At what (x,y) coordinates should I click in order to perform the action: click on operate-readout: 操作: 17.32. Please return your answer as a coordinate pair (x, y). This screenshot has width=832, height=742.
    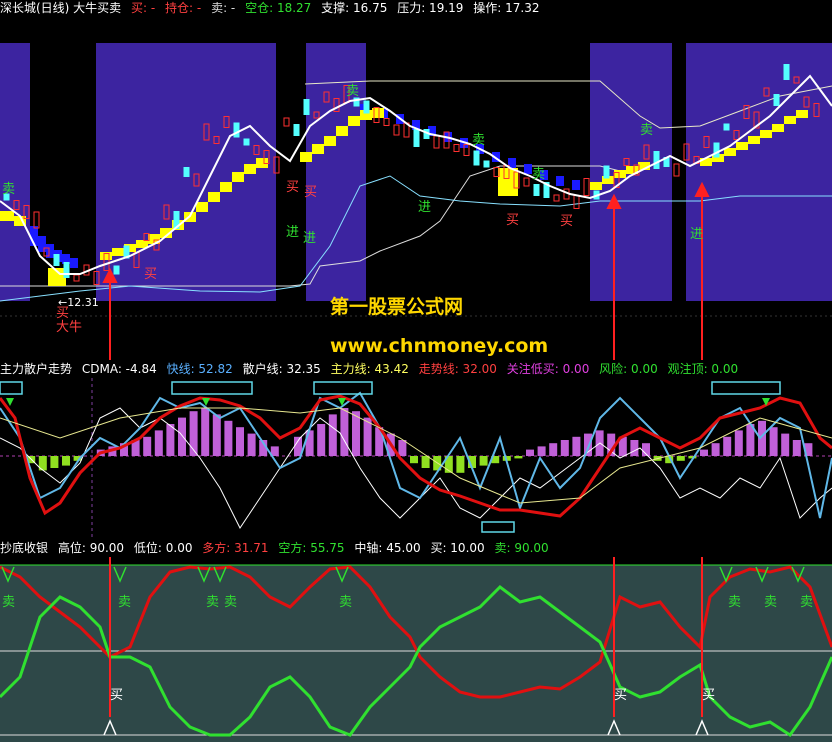
    Looking at the image, I should click on (506, 8).